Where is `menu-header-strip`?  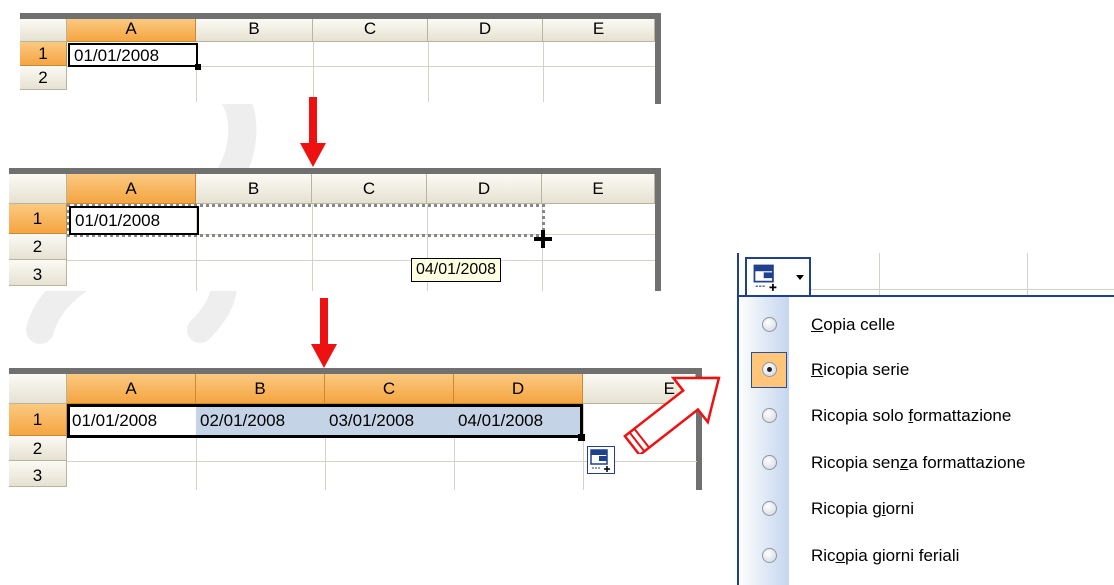
menu-header-strip is located at coordinates (926, 274).